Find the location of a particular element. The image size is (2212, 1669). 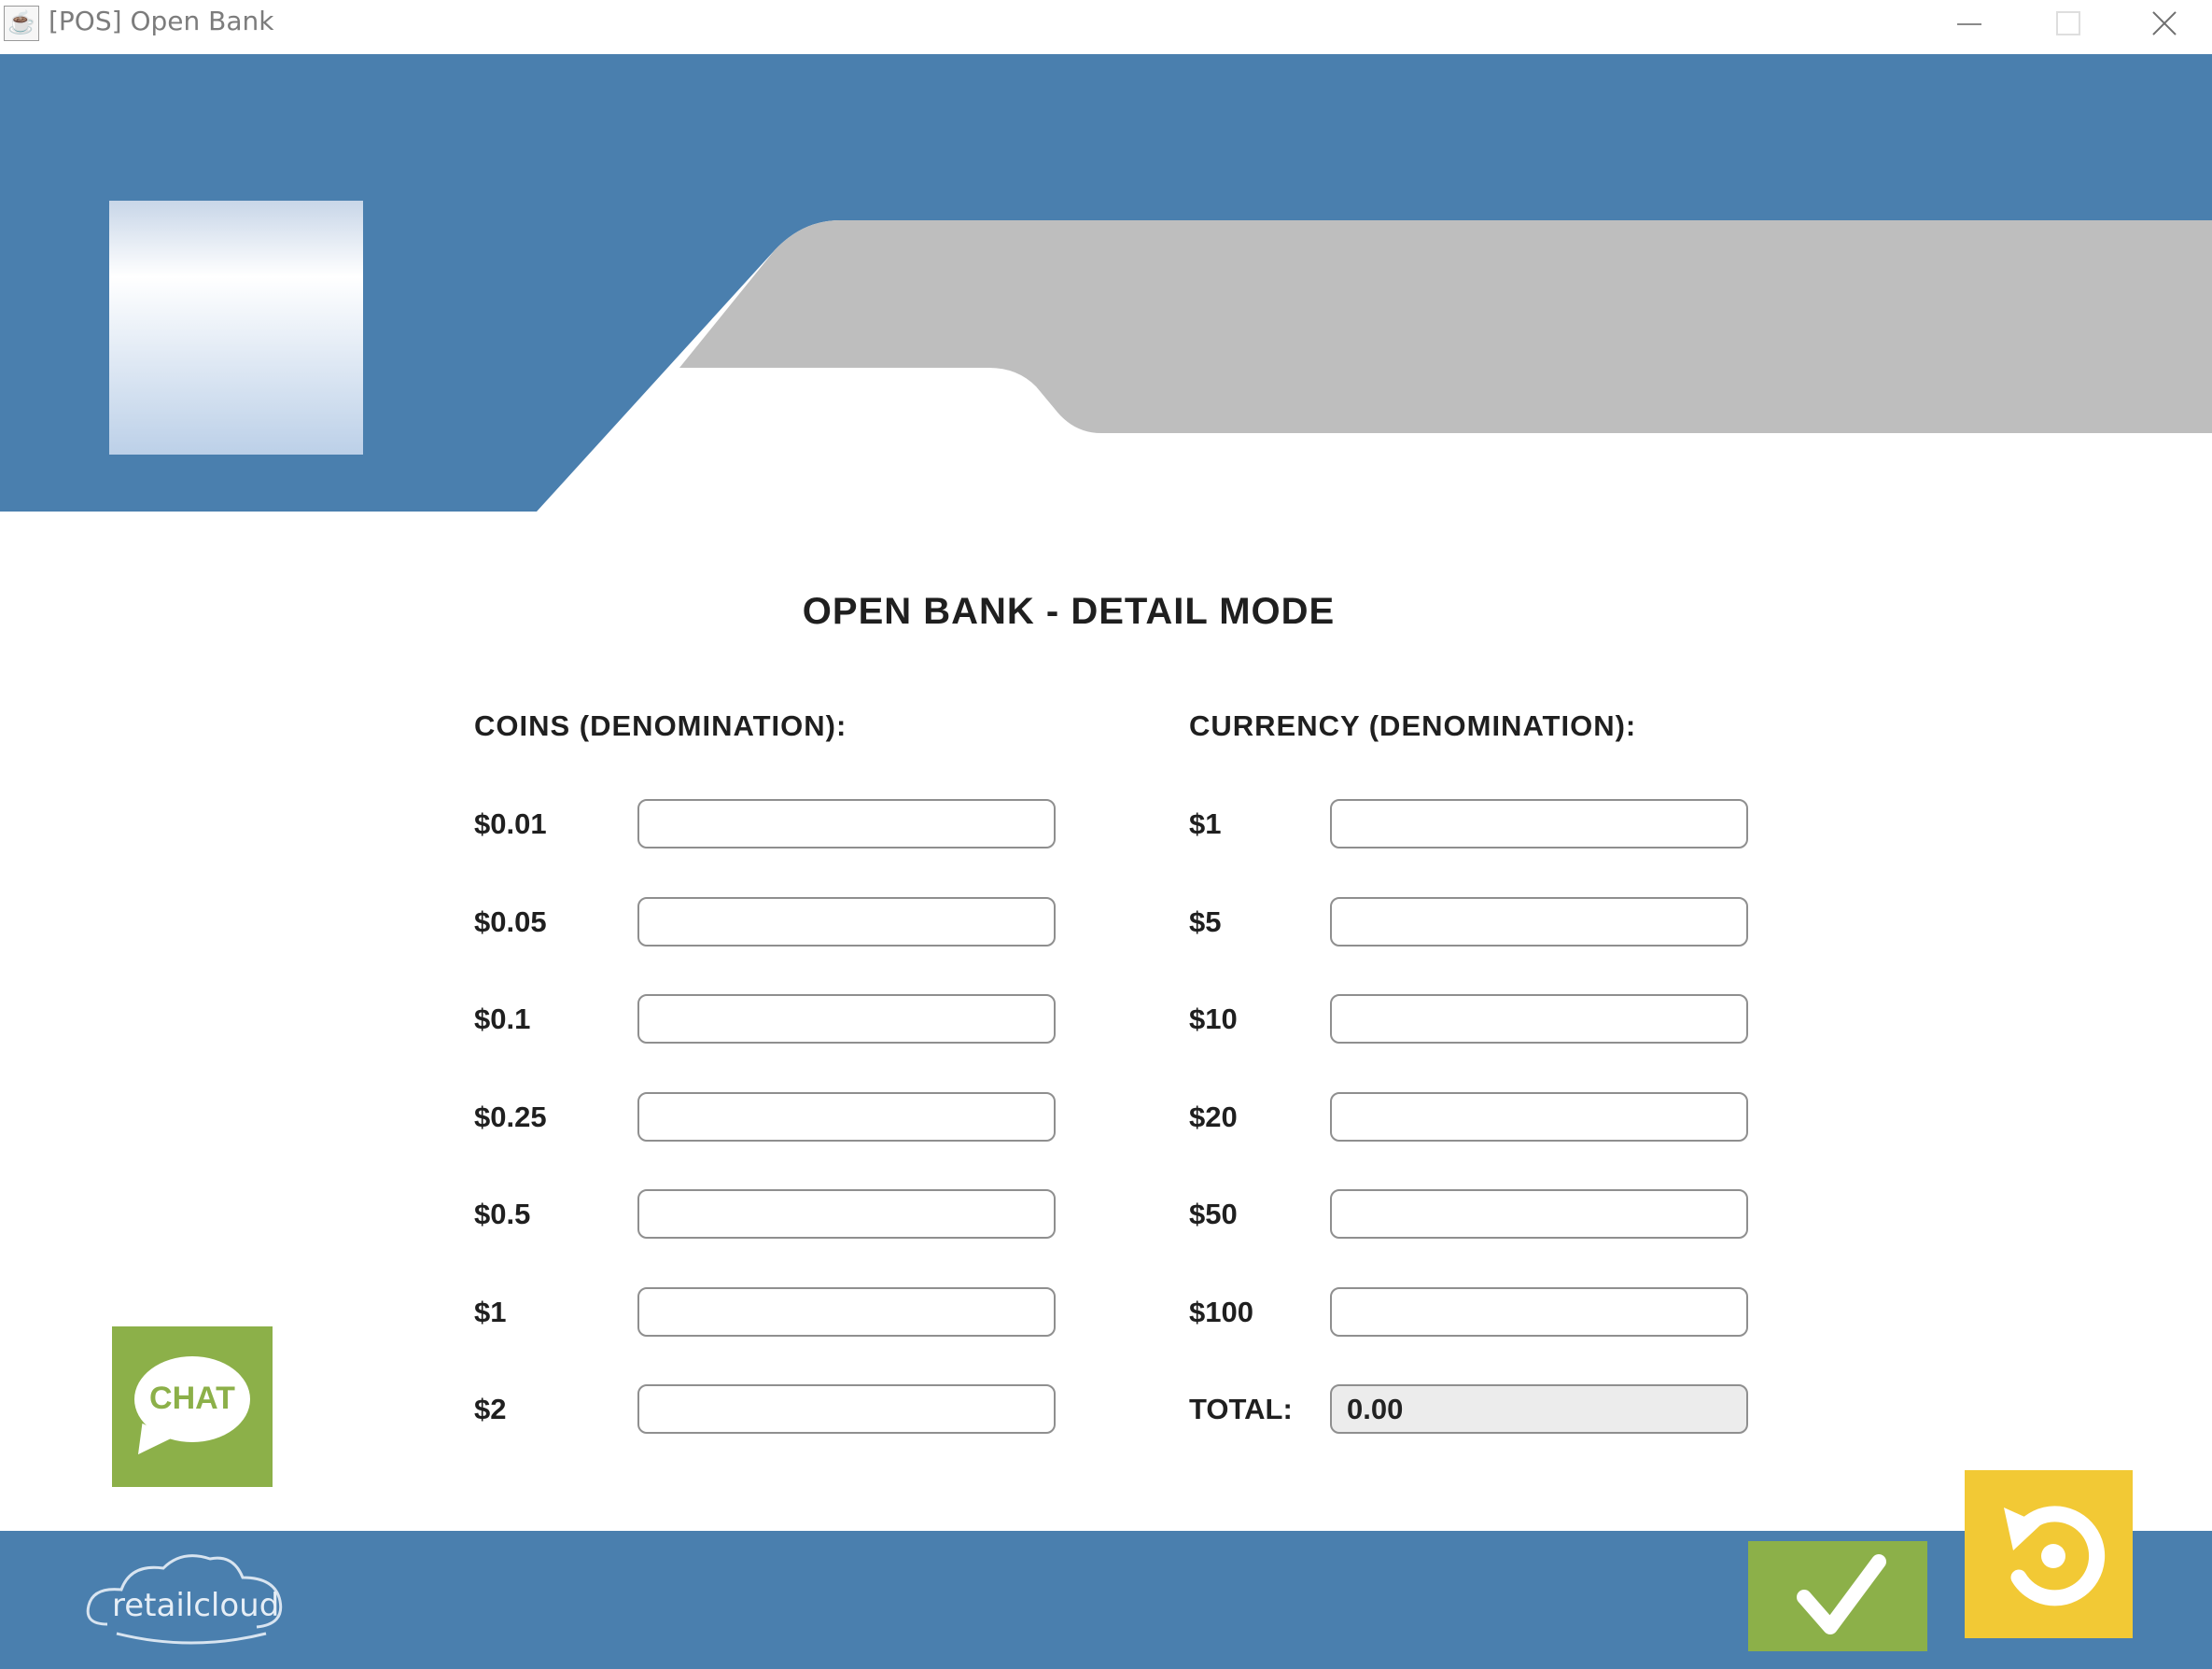

coin-label-1: $1 is located at coordinates (490, 1312).